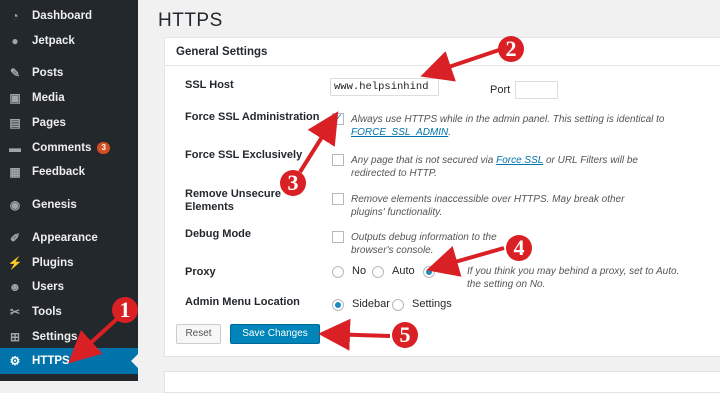 The width and height of the screenshot is (720, 393). What do you see at coordinates (405, 335) in the screenshot?
I see `annotation-marker-5: 5` at bounding box center [405, 335].